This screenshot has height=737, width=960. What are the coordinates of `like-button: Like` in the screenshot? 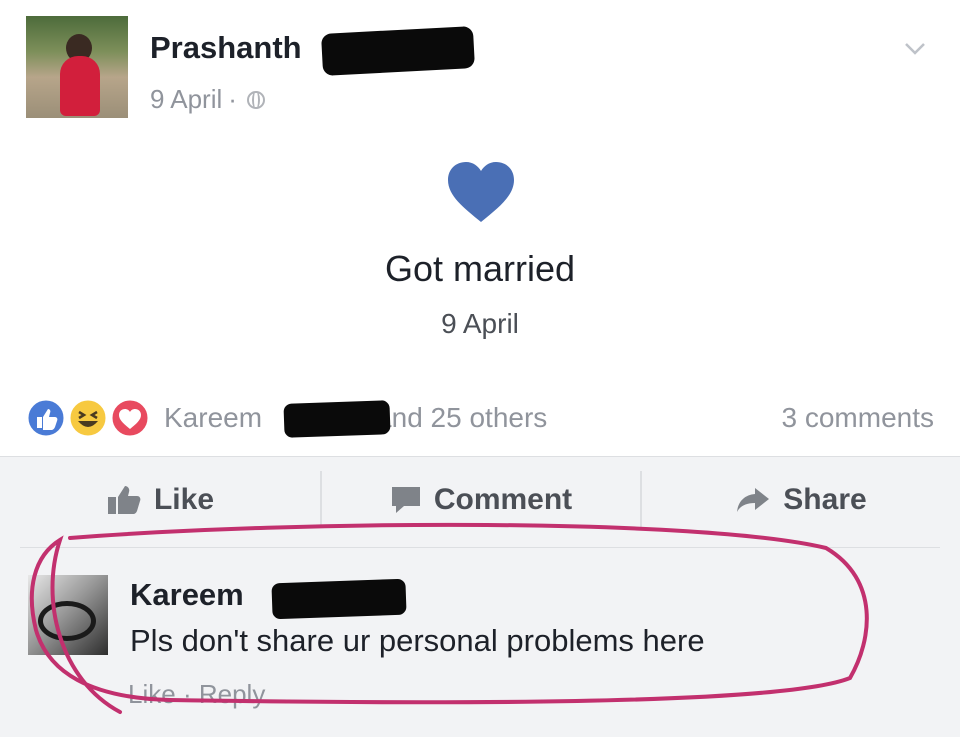 It's located at (160, 500).